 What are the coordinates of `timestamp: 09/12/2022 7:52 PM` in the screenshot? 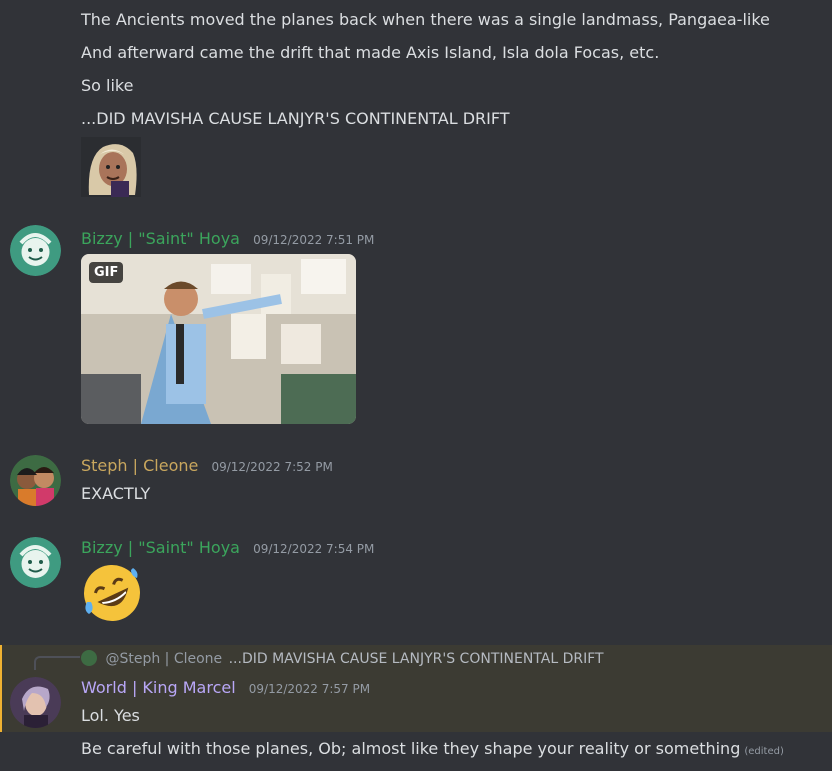 It's located at (272, 467).